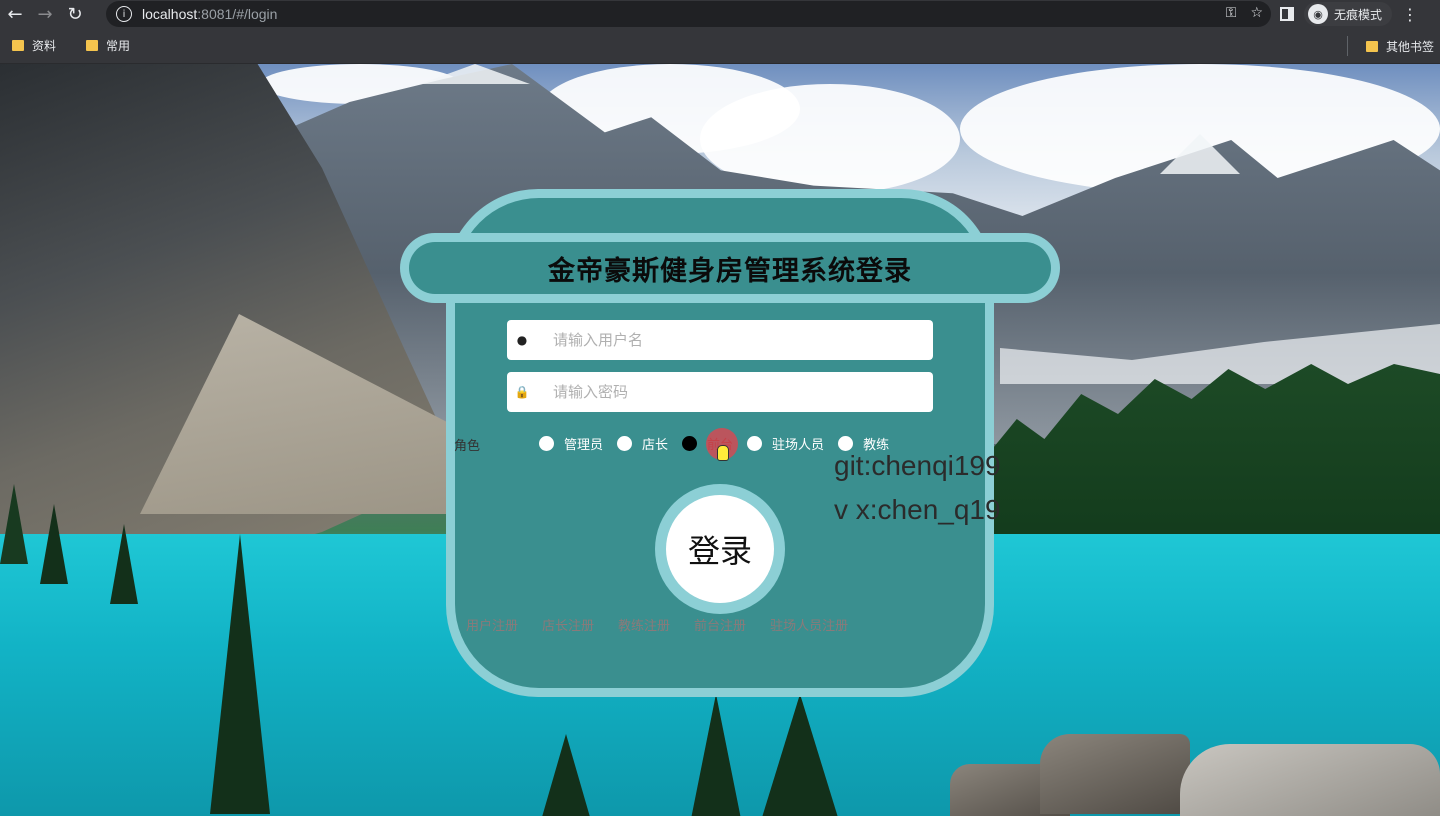 The width and height of the screenshot is (1440, 816). What do you see at coordinates (655, 445) in the screenshot?
I see `role-option-label: 店长` at bounding box center [655, 445].